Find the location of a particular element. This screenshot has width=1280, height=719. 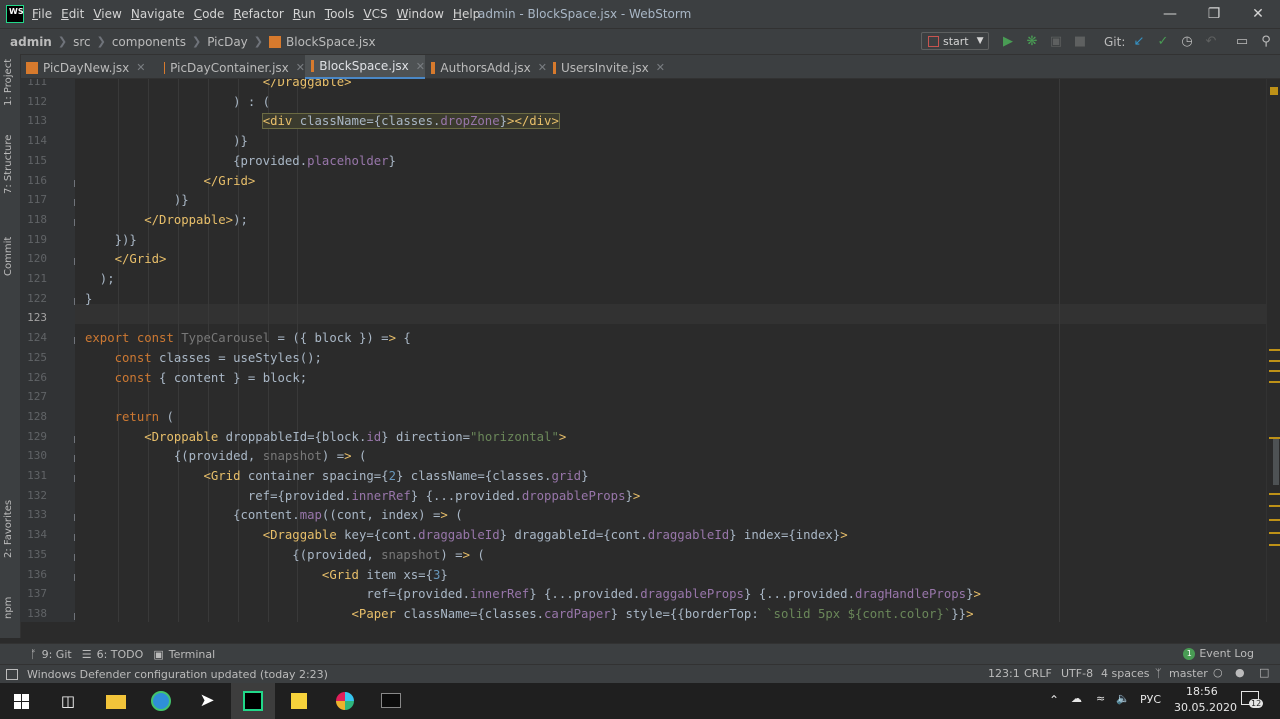

editor-tab: PicDayNew.jsx ✕ is located at coordinates (89, 67).